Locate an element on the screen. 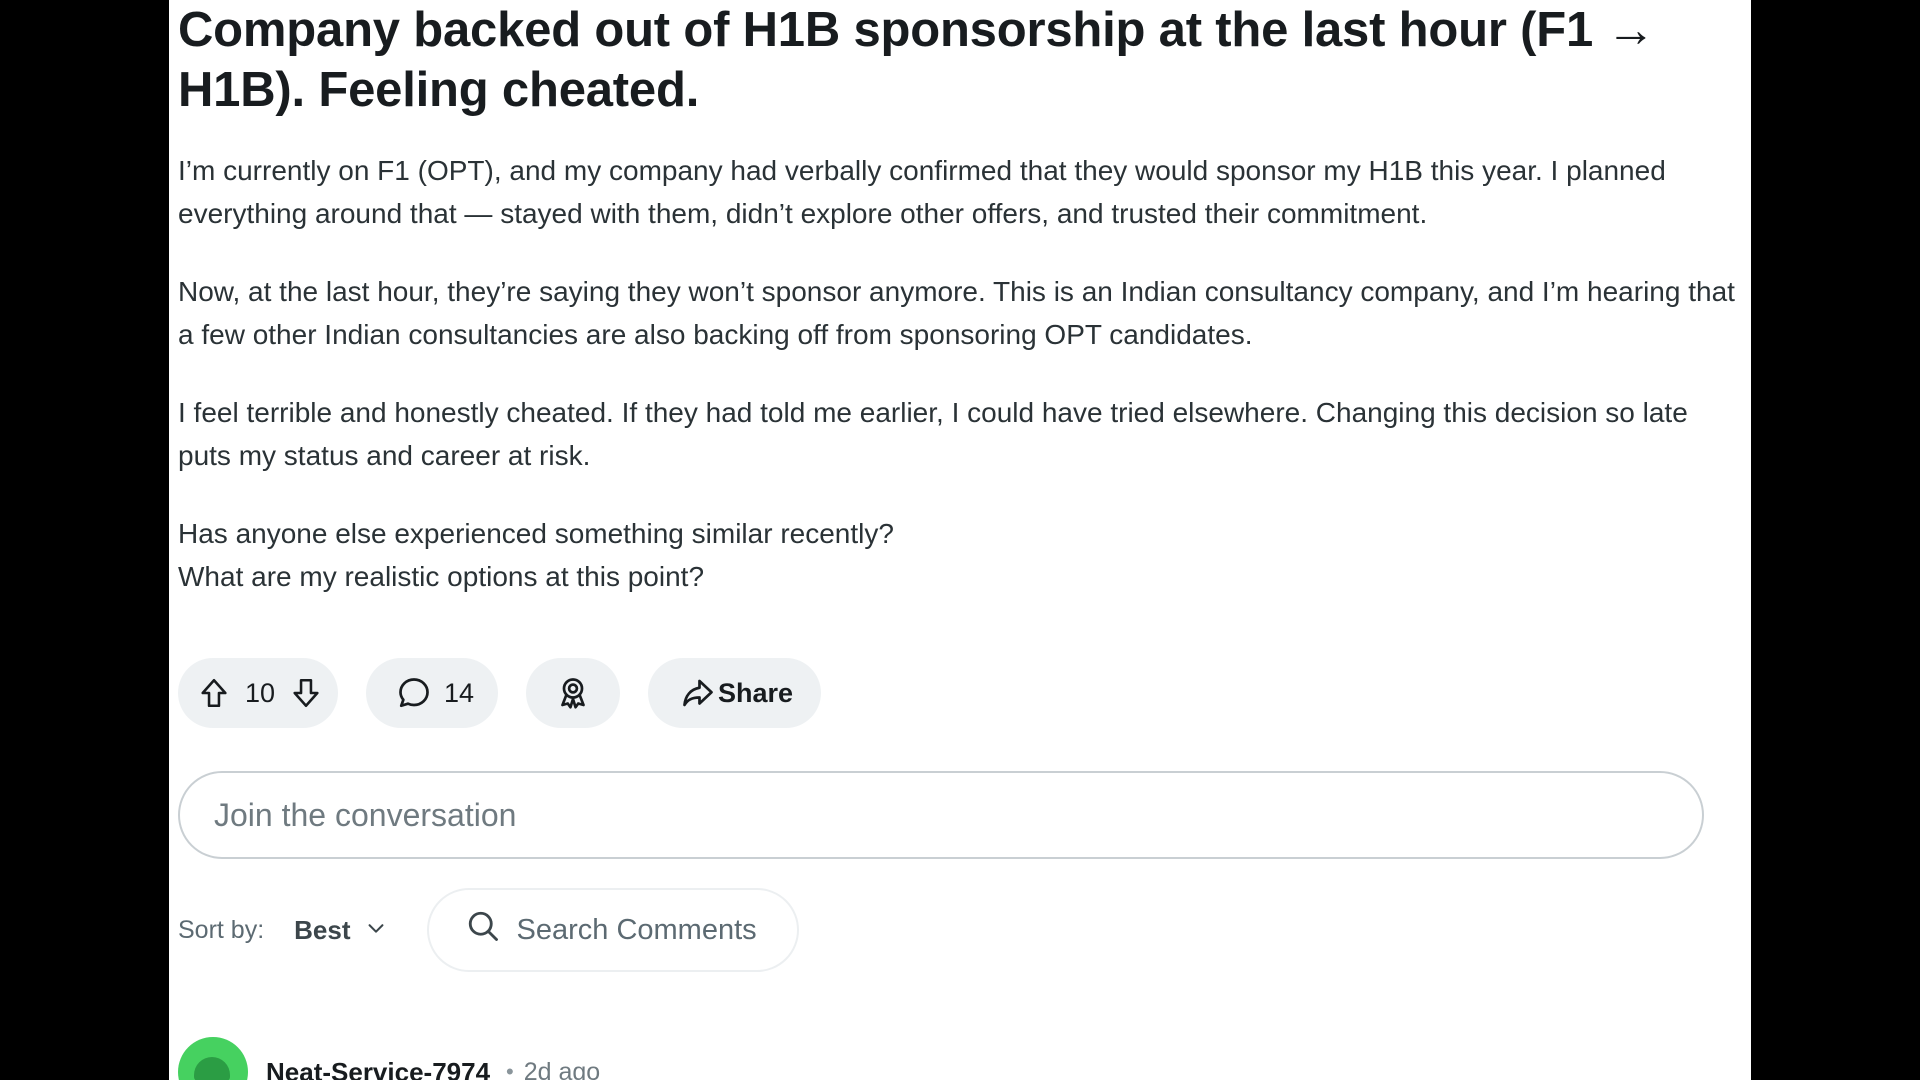 The image size is (1920, 1080). share-label: Share is located at coordinates (755, 692).